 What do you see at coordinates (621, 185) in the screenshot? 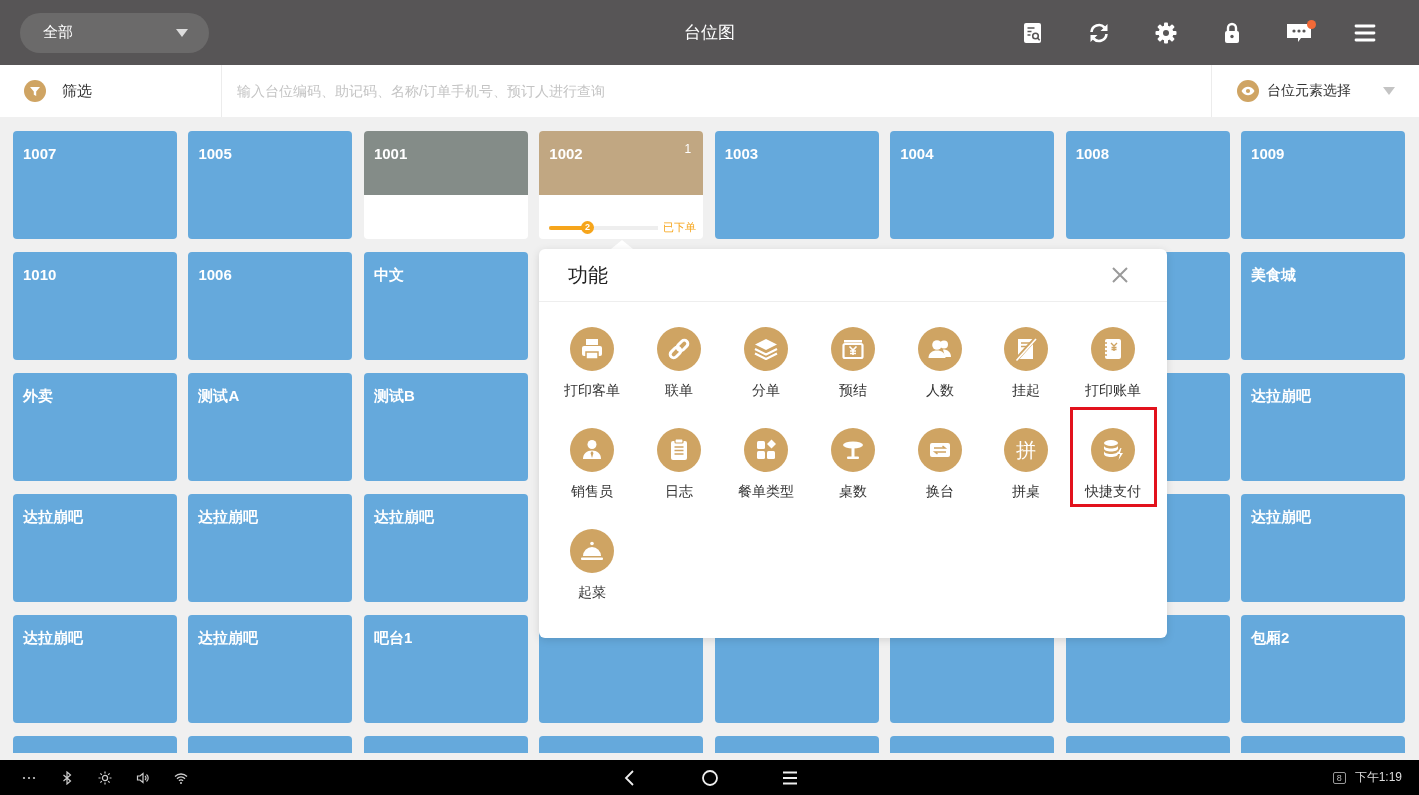
I see `table-tile: 1002 1 2 已下单` at bounding box center [621, 185].